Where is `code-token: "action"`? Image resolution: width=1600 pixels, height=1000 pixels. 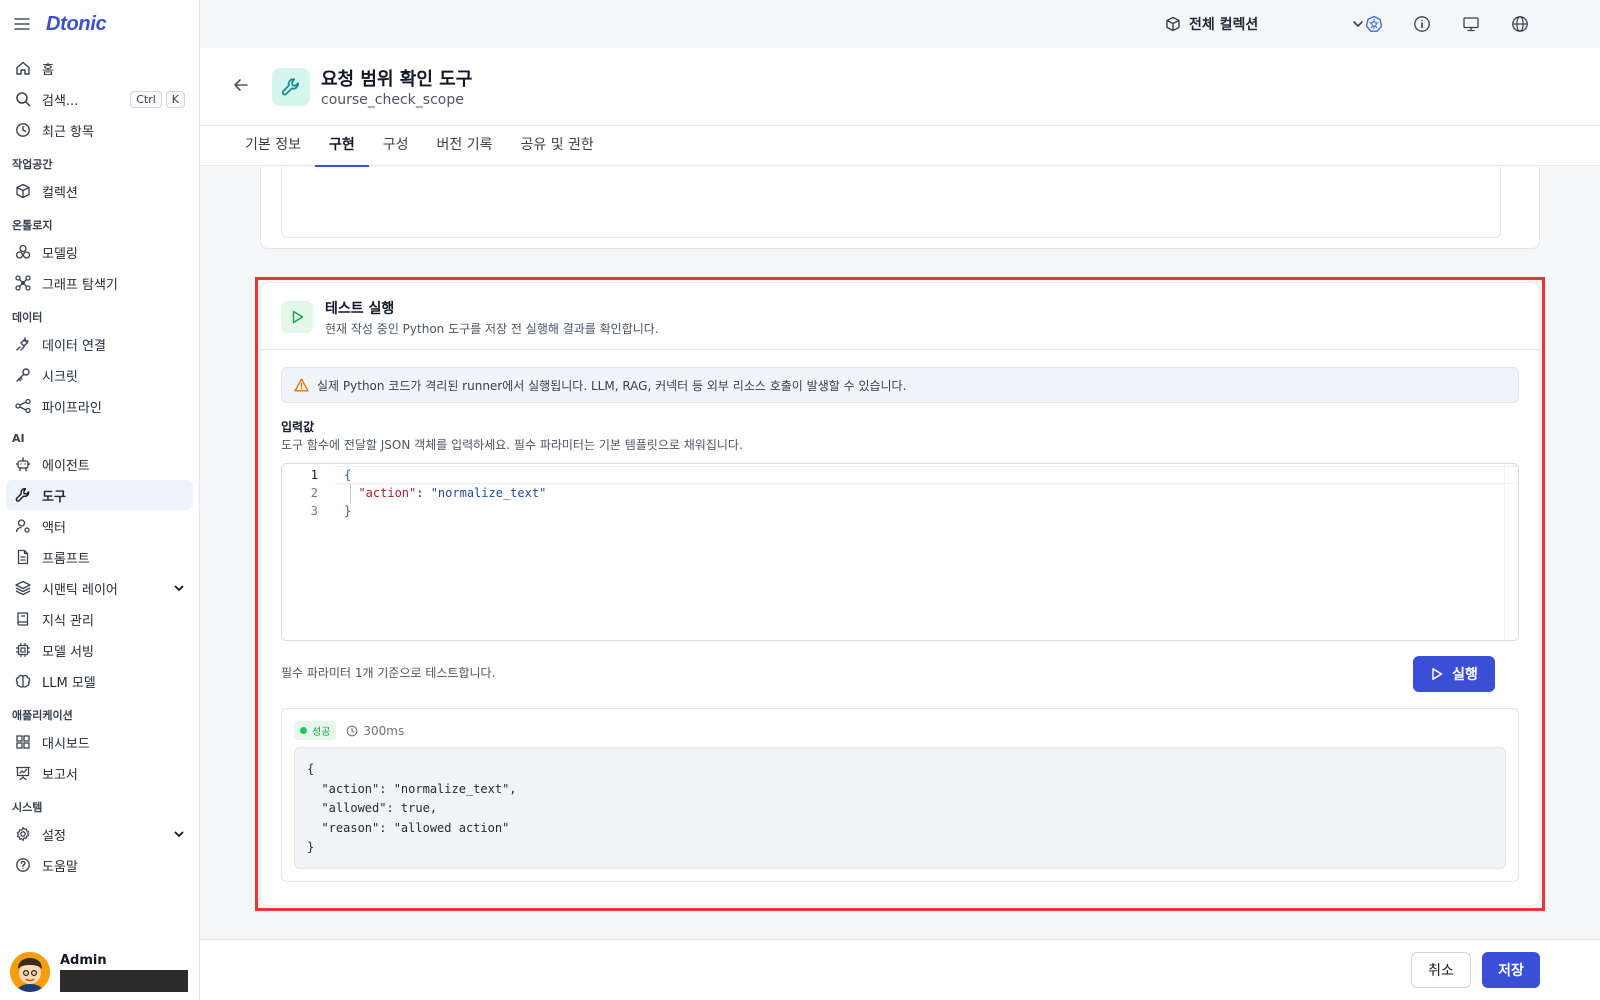
code-token: "action" is located at coordinates (387, 493).